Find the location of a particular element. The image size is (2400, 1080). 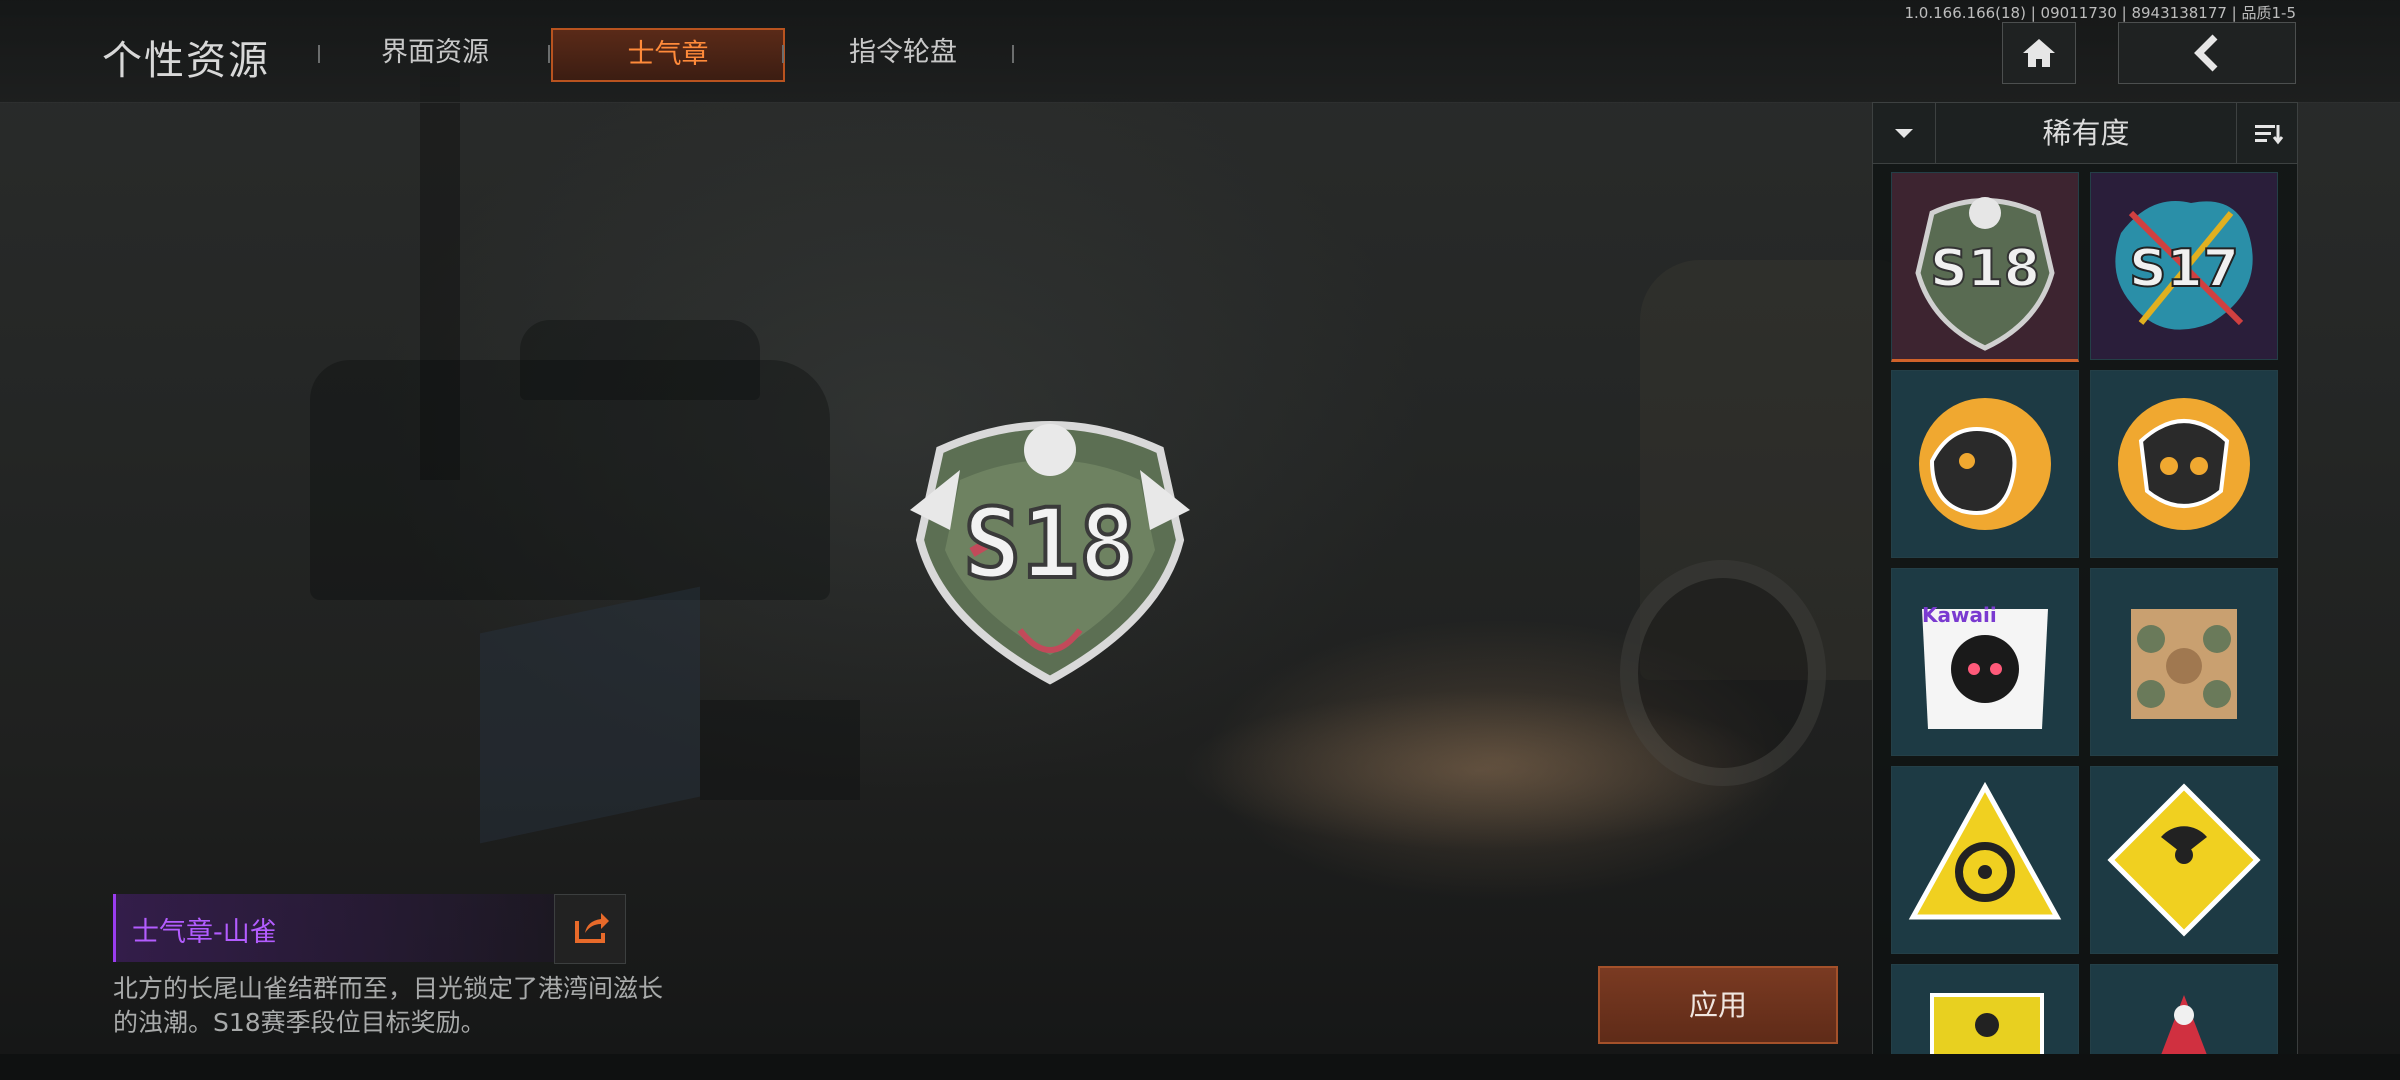

sort-order-icon is located at coordinates (2269, 135).